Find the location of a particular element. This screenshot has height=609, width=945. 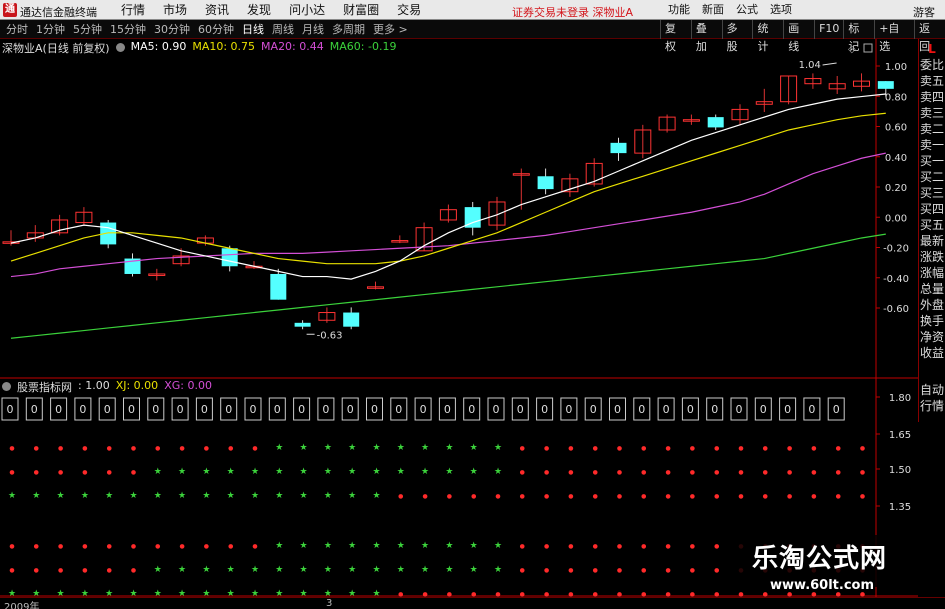

watermark-title: 乐淘公式网 is located at coordinates (820, 559).